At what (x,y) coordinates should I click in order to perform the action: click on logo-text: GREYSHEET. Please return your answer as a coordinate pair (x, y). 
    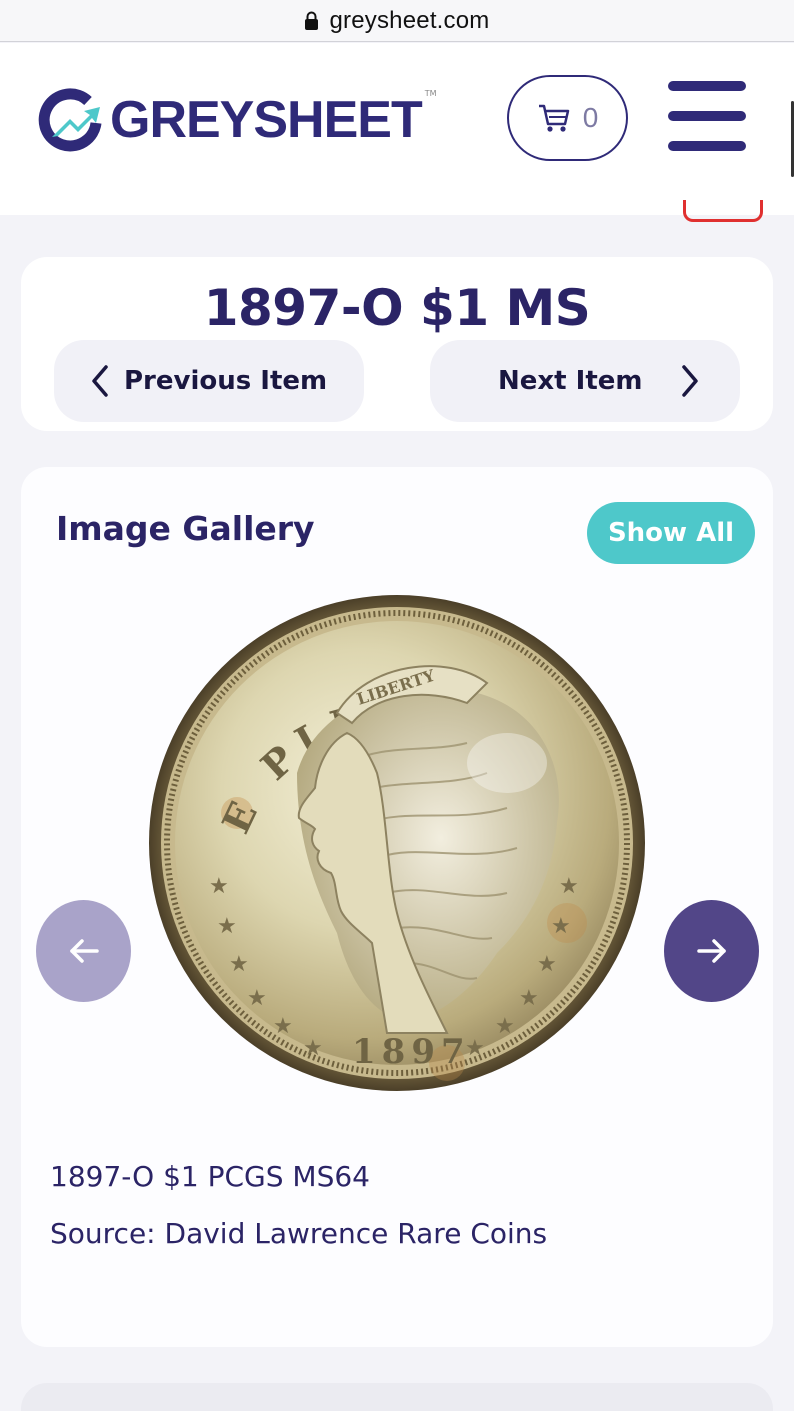
    Looking at the image, I should click on (266, 120).